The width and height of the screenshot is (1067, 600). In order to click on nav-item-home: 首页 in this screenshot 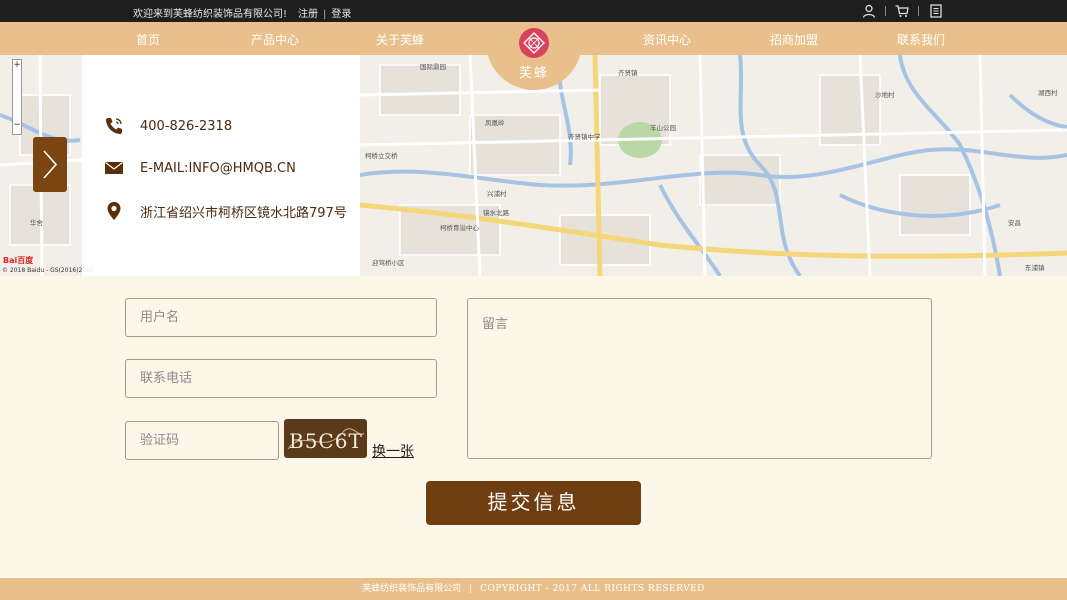, I will do `click(148, 39)`.